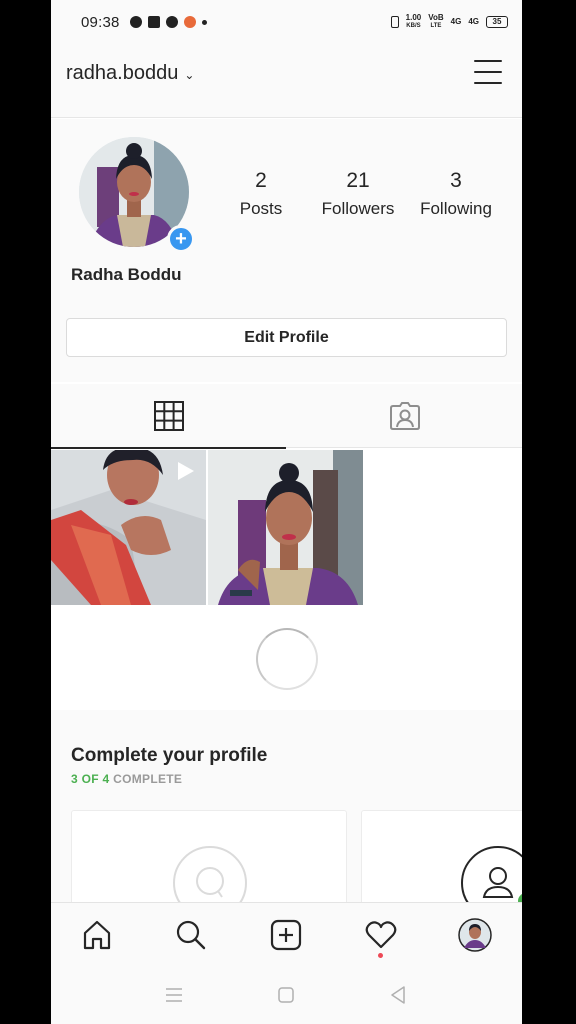 This screenshot has width=576, height=1024. What do you see at coordinates (456, 21) in the screenshot?
I see `signal-1-icon: 4G` at bounding box center [456, 21].